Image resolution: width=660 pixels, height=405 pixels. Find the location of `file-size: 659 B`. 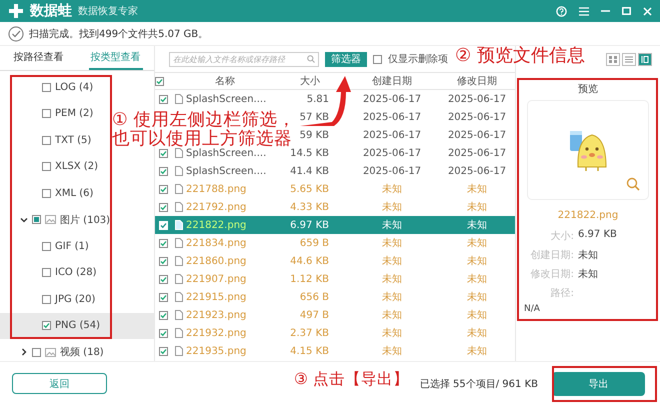

file-size: 659 B is located at coordinates (314, 243).